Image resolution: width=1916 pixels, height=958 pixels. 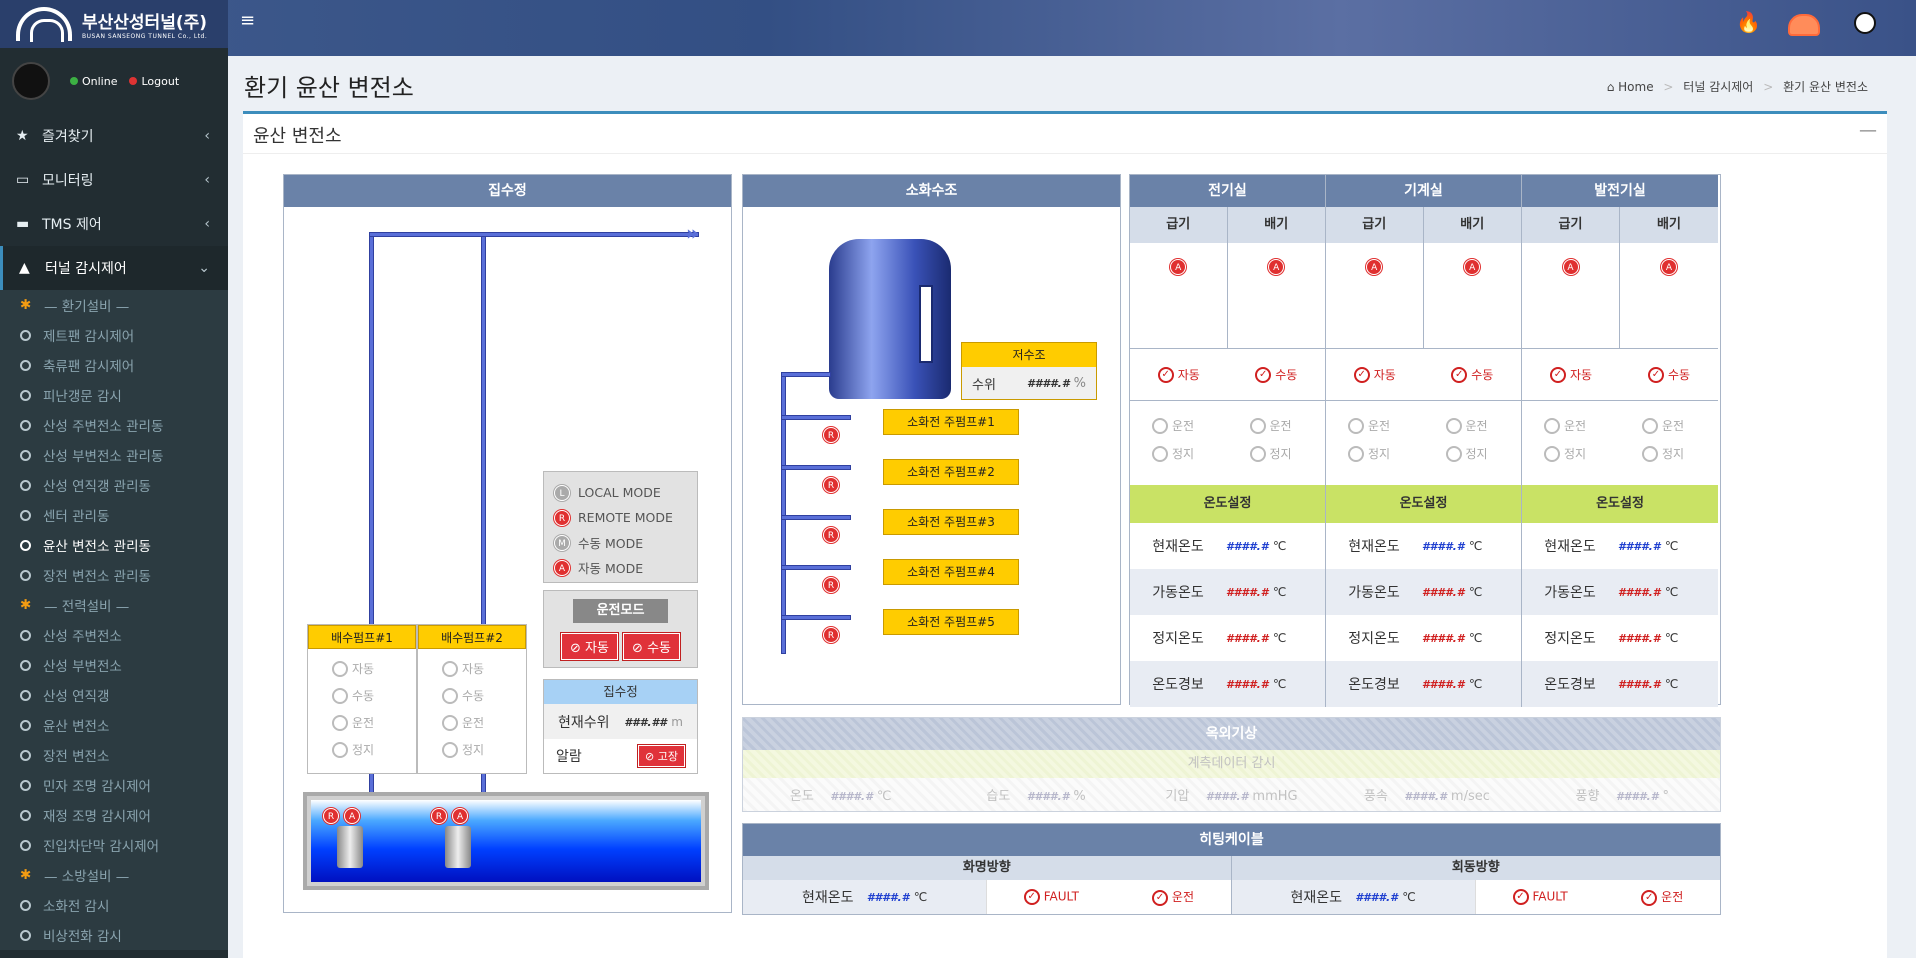 I want to click on room-title: 전기실, so click(x=1227, y=191).